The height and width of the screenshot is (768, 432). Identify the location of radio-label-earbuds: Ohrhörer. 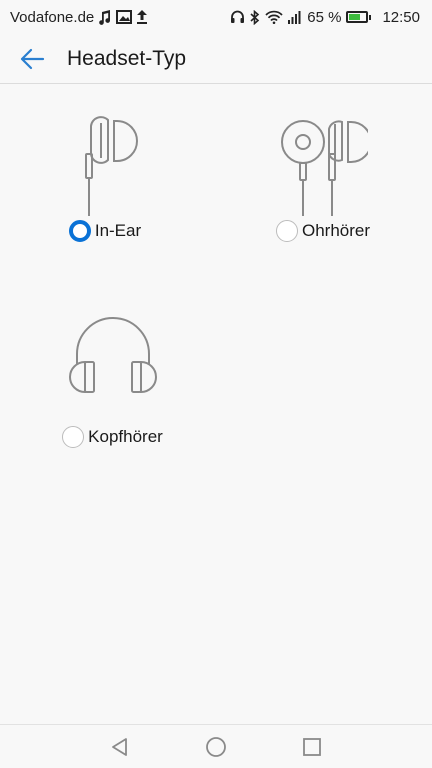
(336, 230).